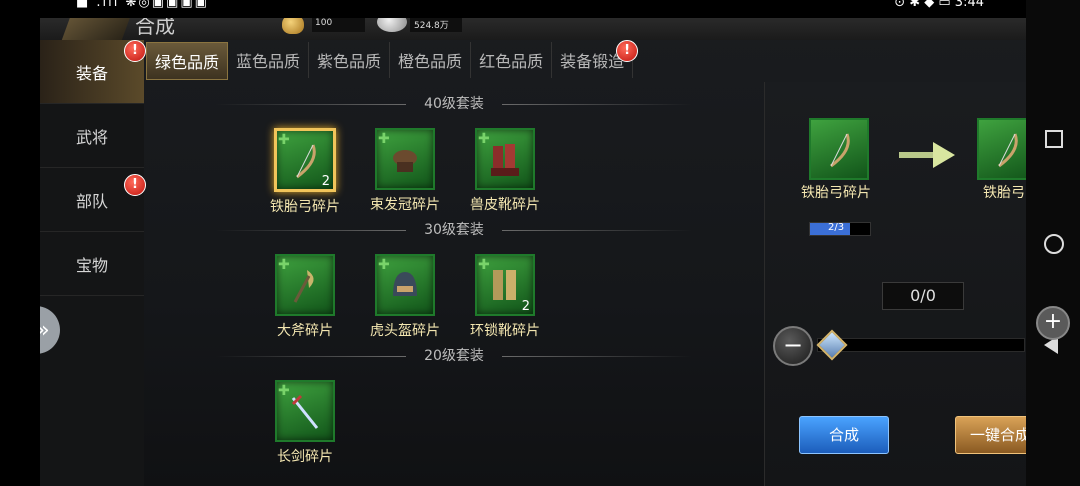  Describe the element at coordinates (927, 155) in the screenshot. I see `arrow-right-icon` at that location.